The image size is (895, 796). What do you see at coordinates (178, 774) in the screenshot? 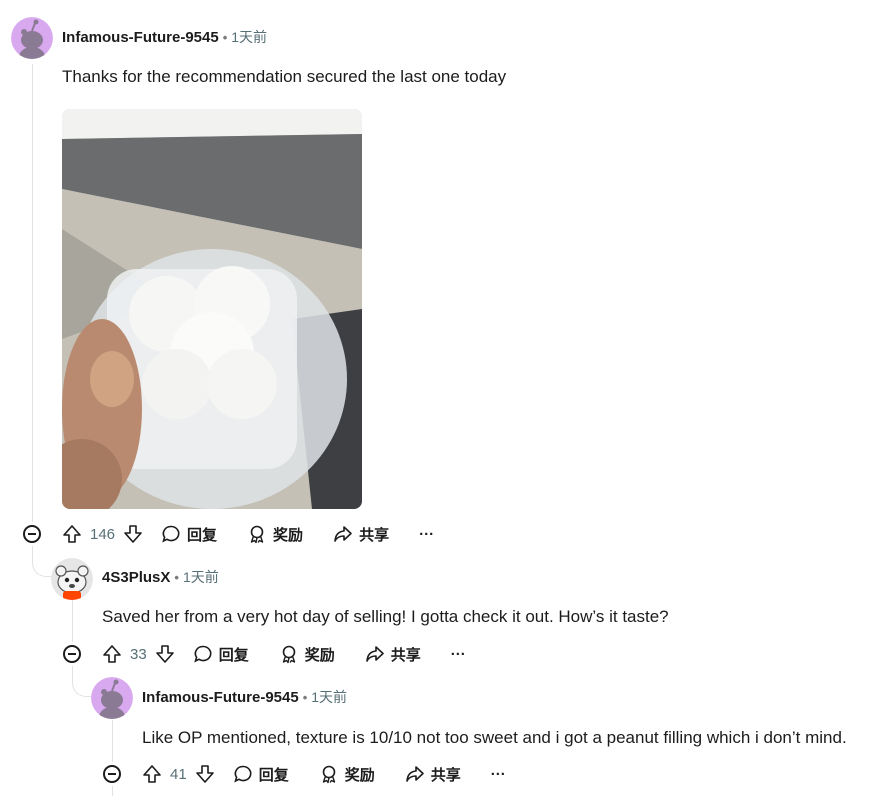
I see `vote-count: 41` at bounding box center [178, 774].